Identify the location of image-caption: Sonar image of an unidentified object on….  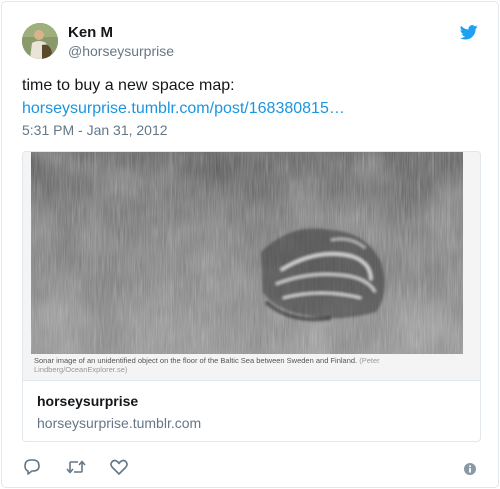
(254, 365).